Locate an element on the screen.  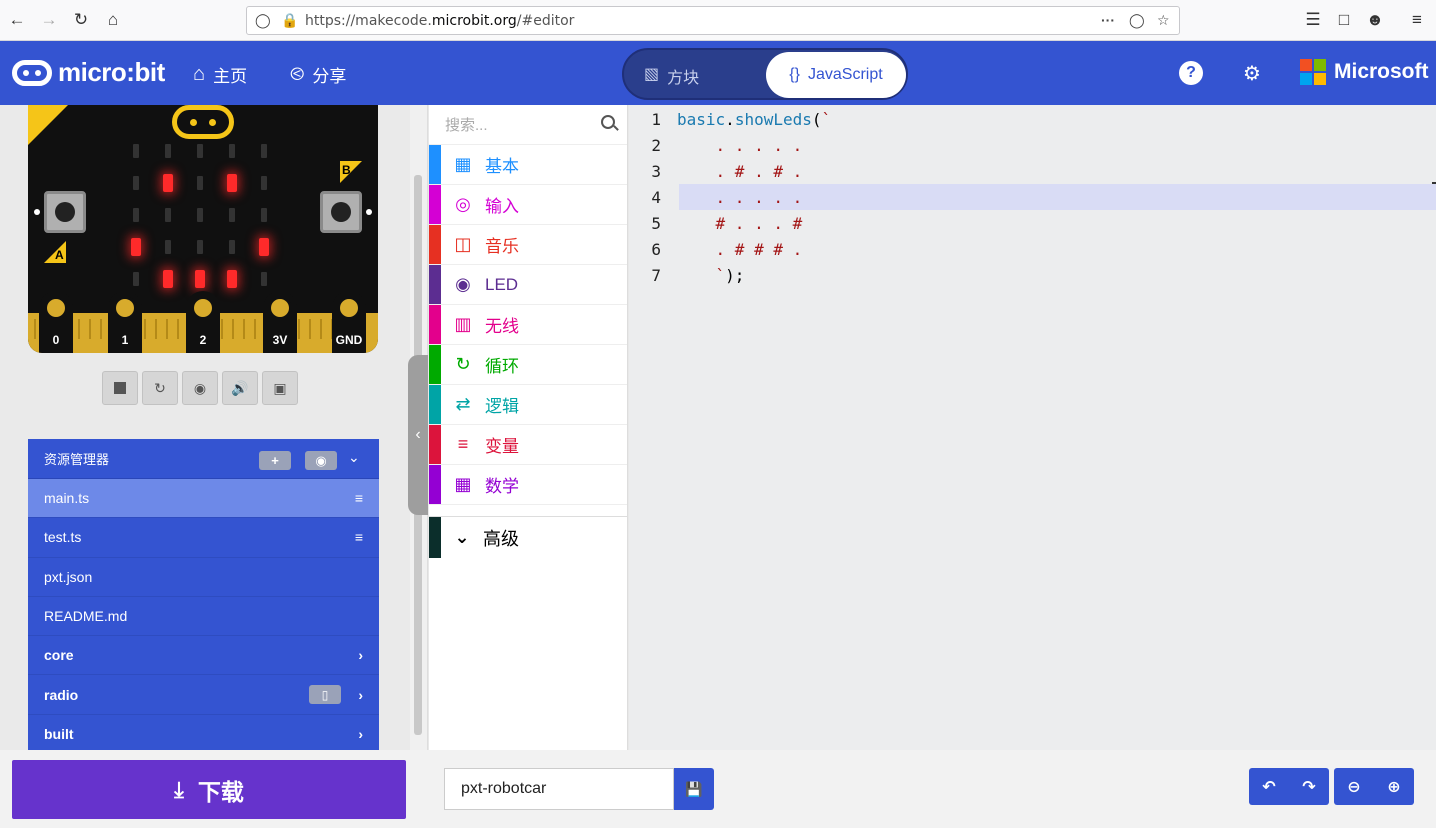
category-label: LED is located at coordinates (502, 284).